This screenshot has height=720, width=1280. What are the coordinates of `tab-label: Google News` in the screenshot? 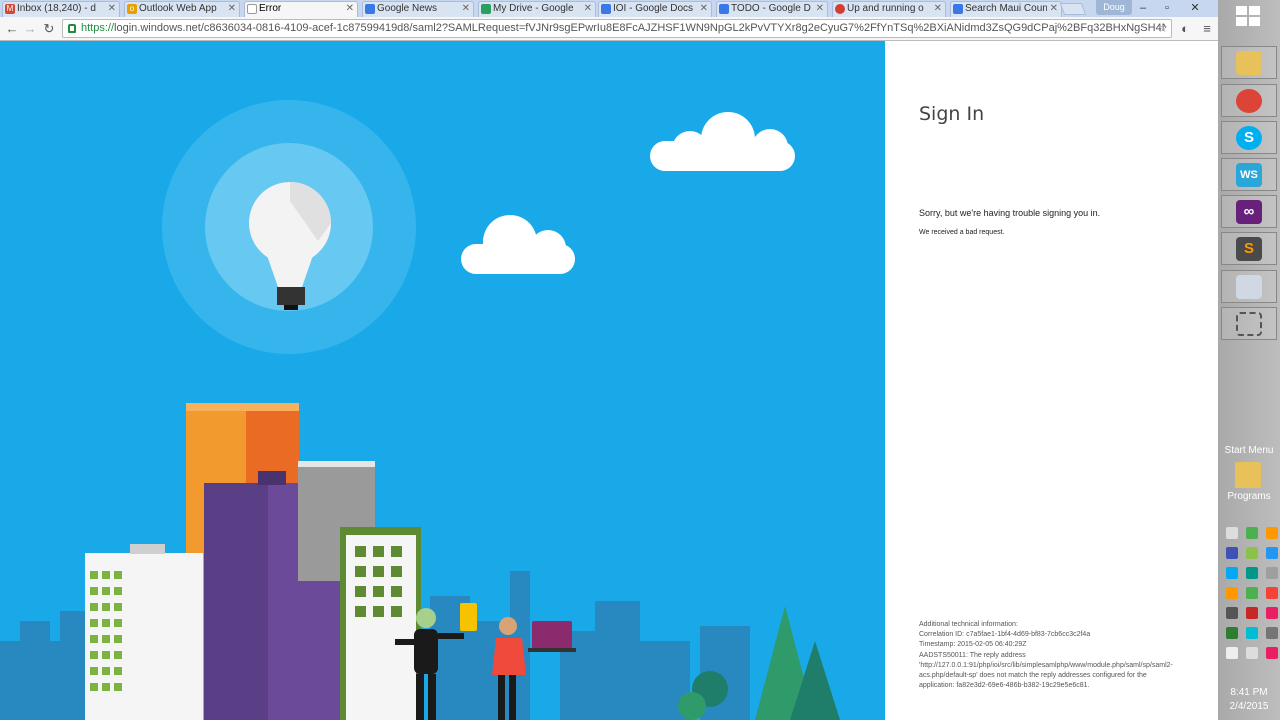 It's located at (407, 8).